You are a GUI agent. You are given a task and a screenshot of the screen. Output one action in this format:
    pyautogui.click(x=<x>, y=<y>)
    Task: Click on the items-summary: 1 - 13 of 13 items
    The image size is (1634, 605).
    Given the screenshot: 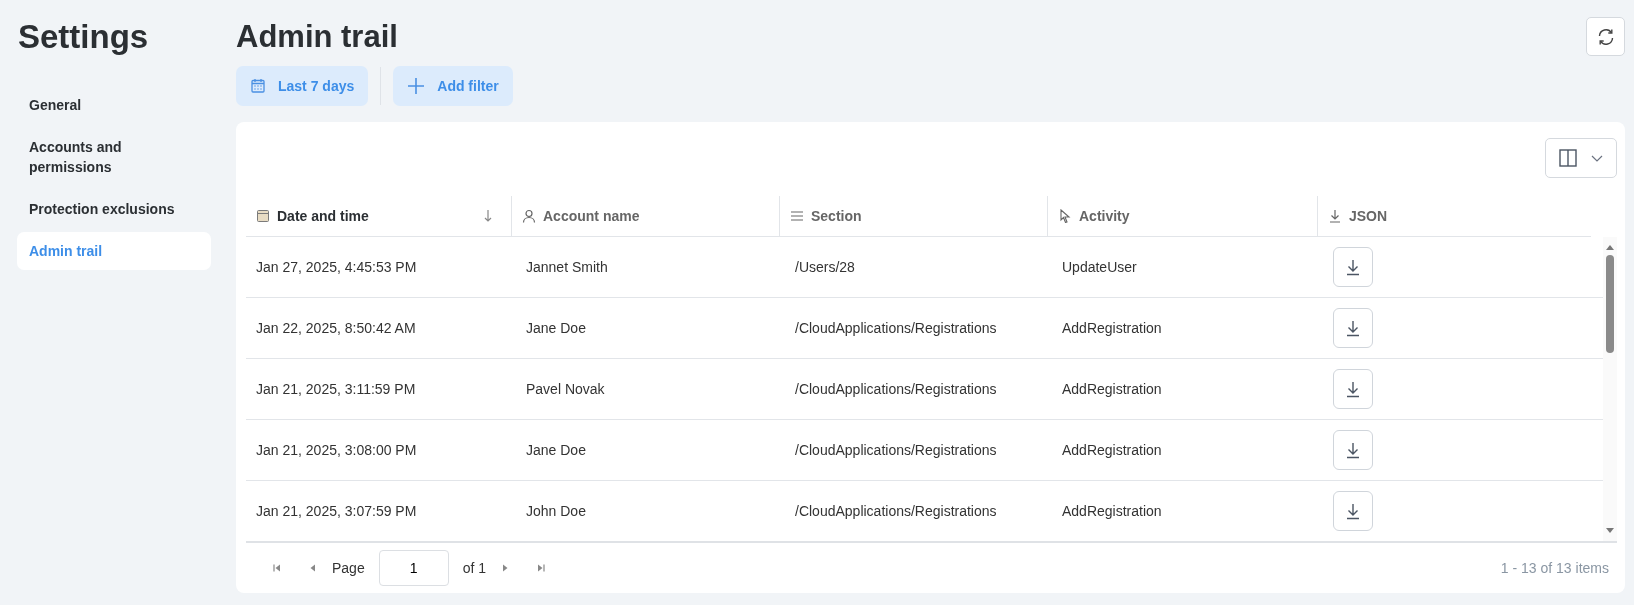 What is the action you would take?
    pyautogui.click(x=1554, y=568)
    